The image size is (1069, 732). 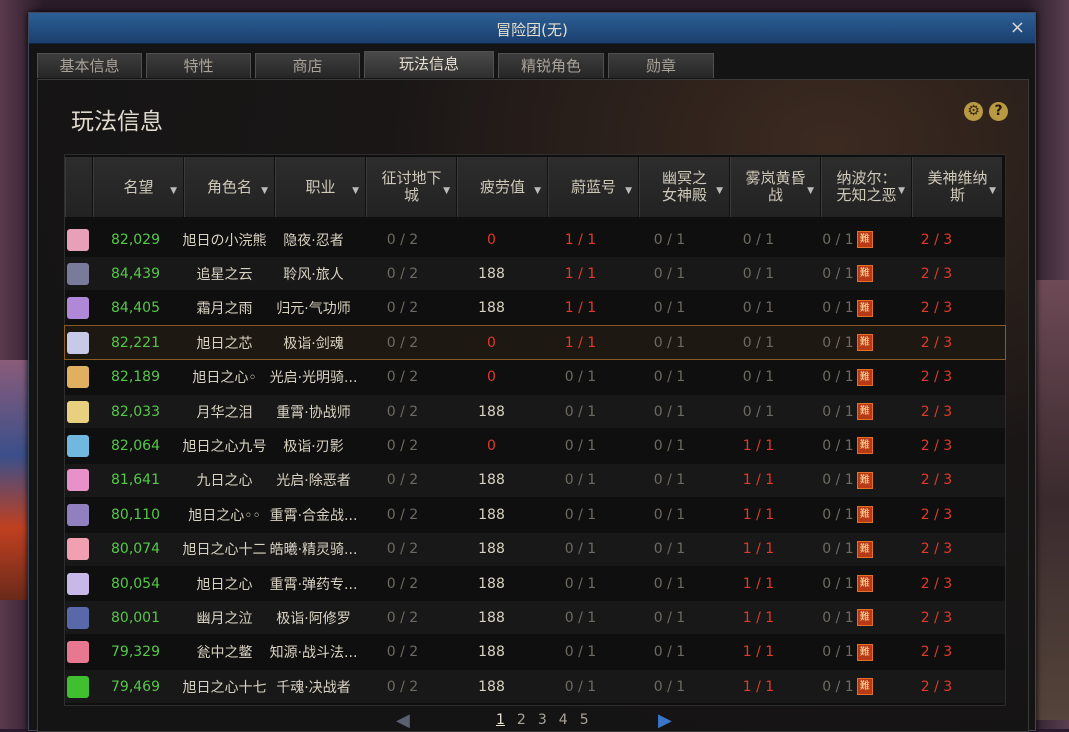 I want to click on mist-cell: 0 / 1, so click(x=758, y=342).